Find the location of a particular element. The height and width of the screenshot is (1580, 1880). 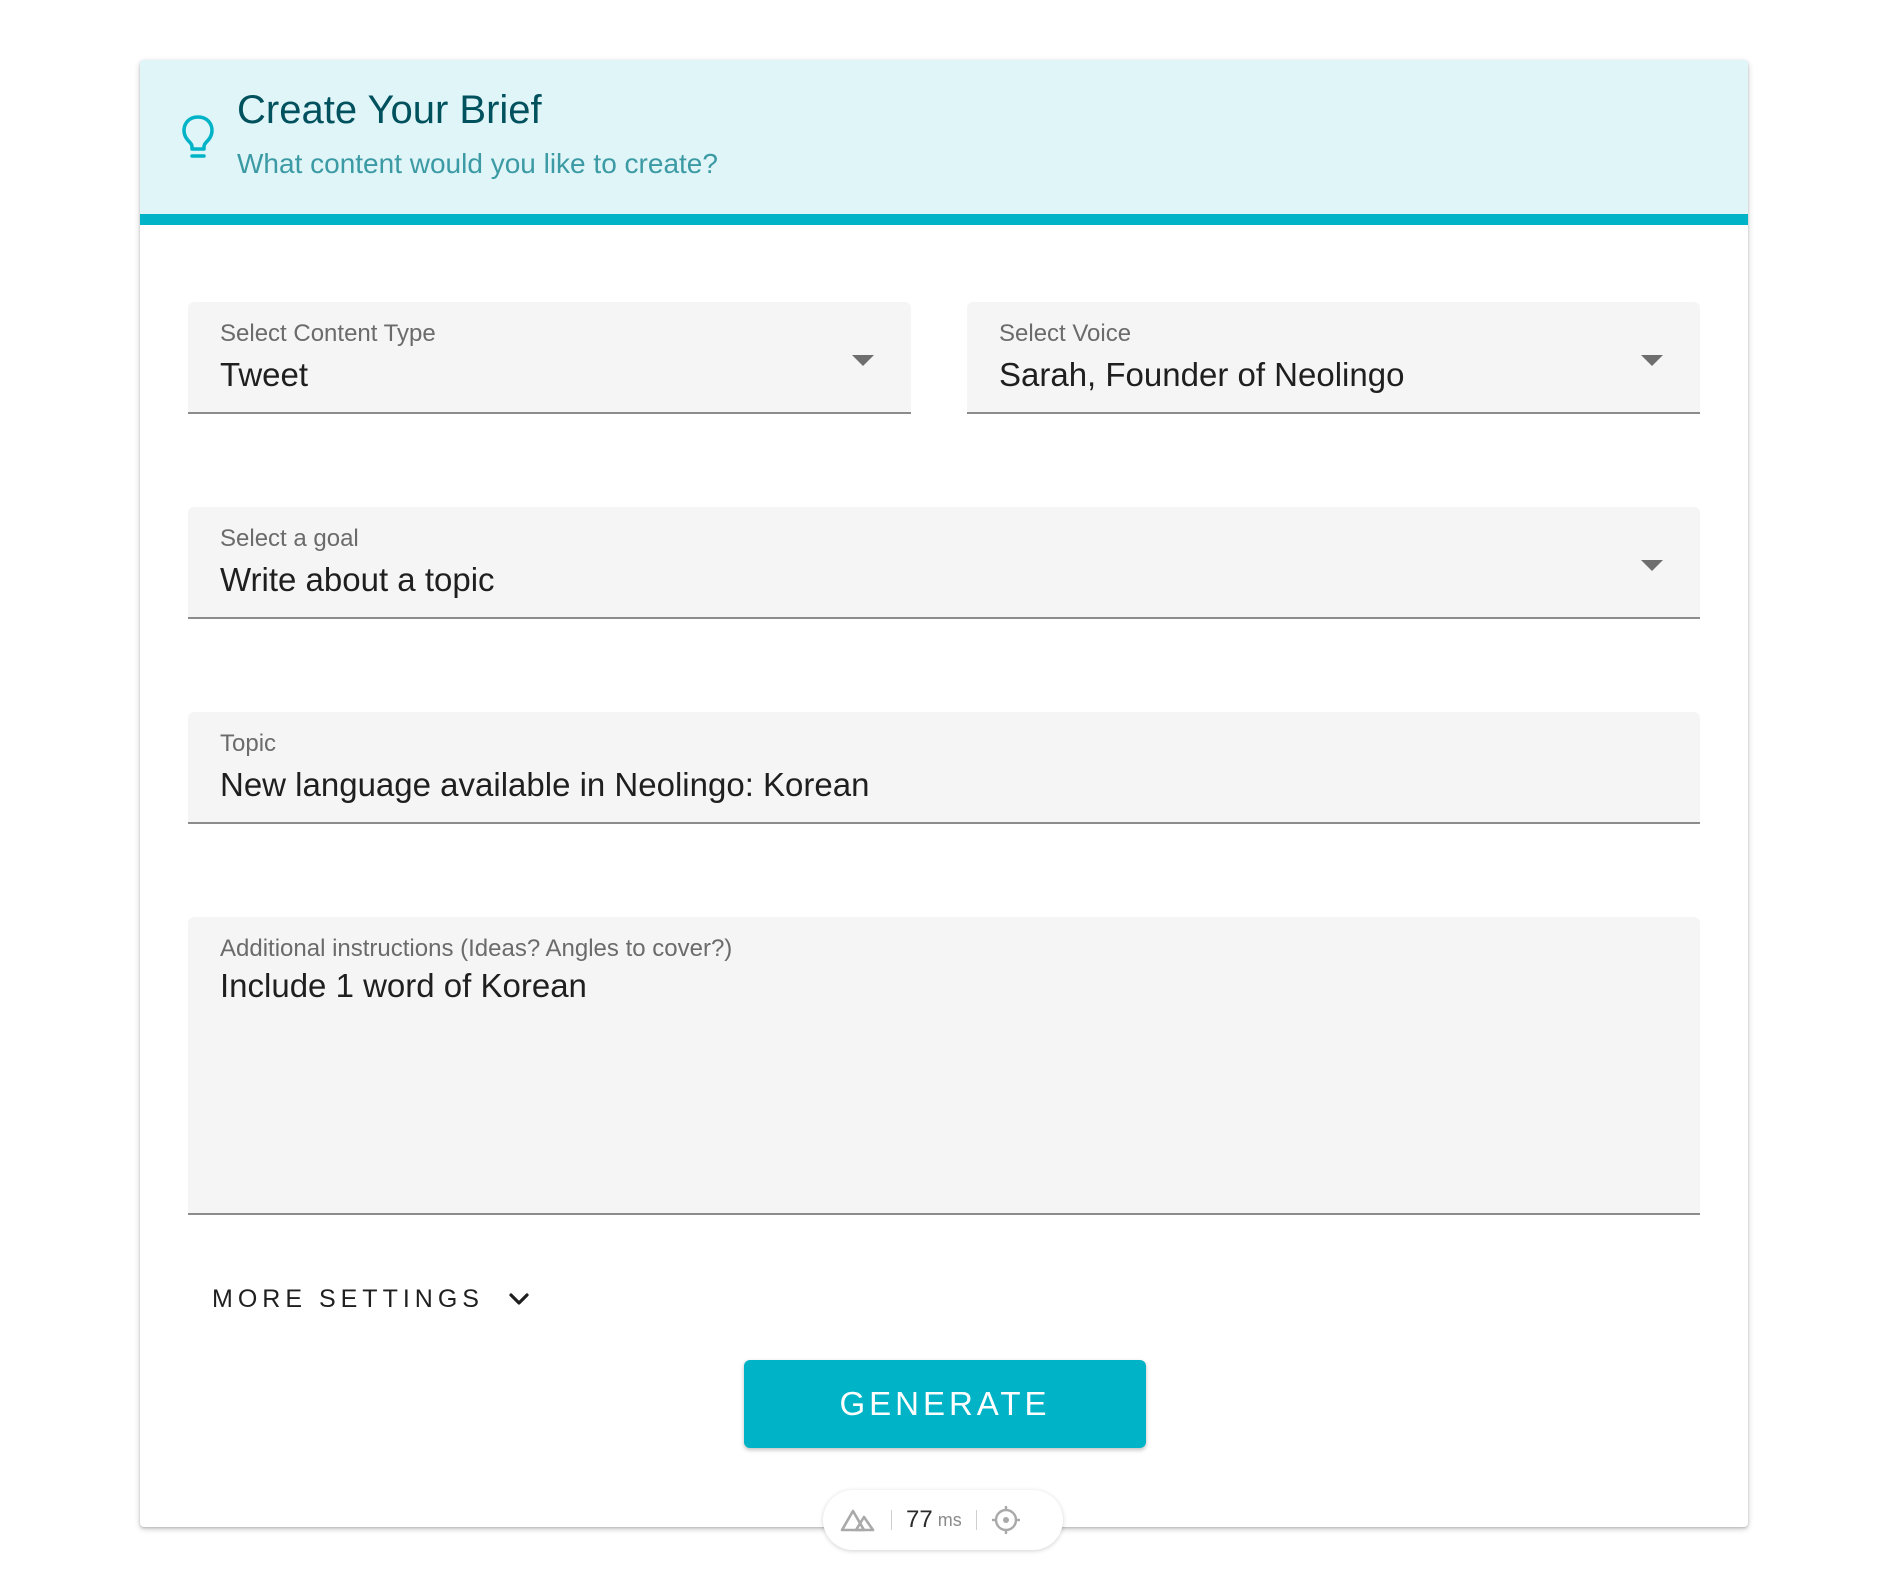

topic-label: Topic is located at coordinates (248, 743).